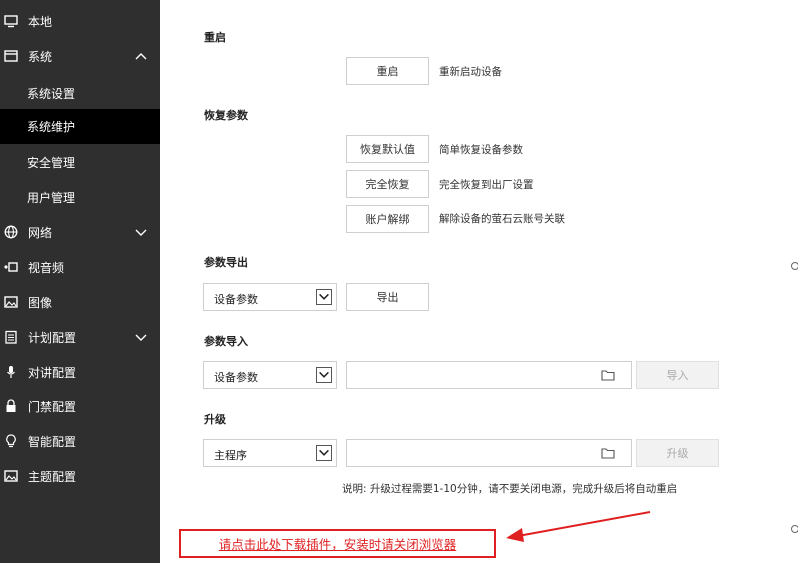 The width and height of the screenshot is (798, 563). I want to click on annotation-arrow, so click(578, 526).